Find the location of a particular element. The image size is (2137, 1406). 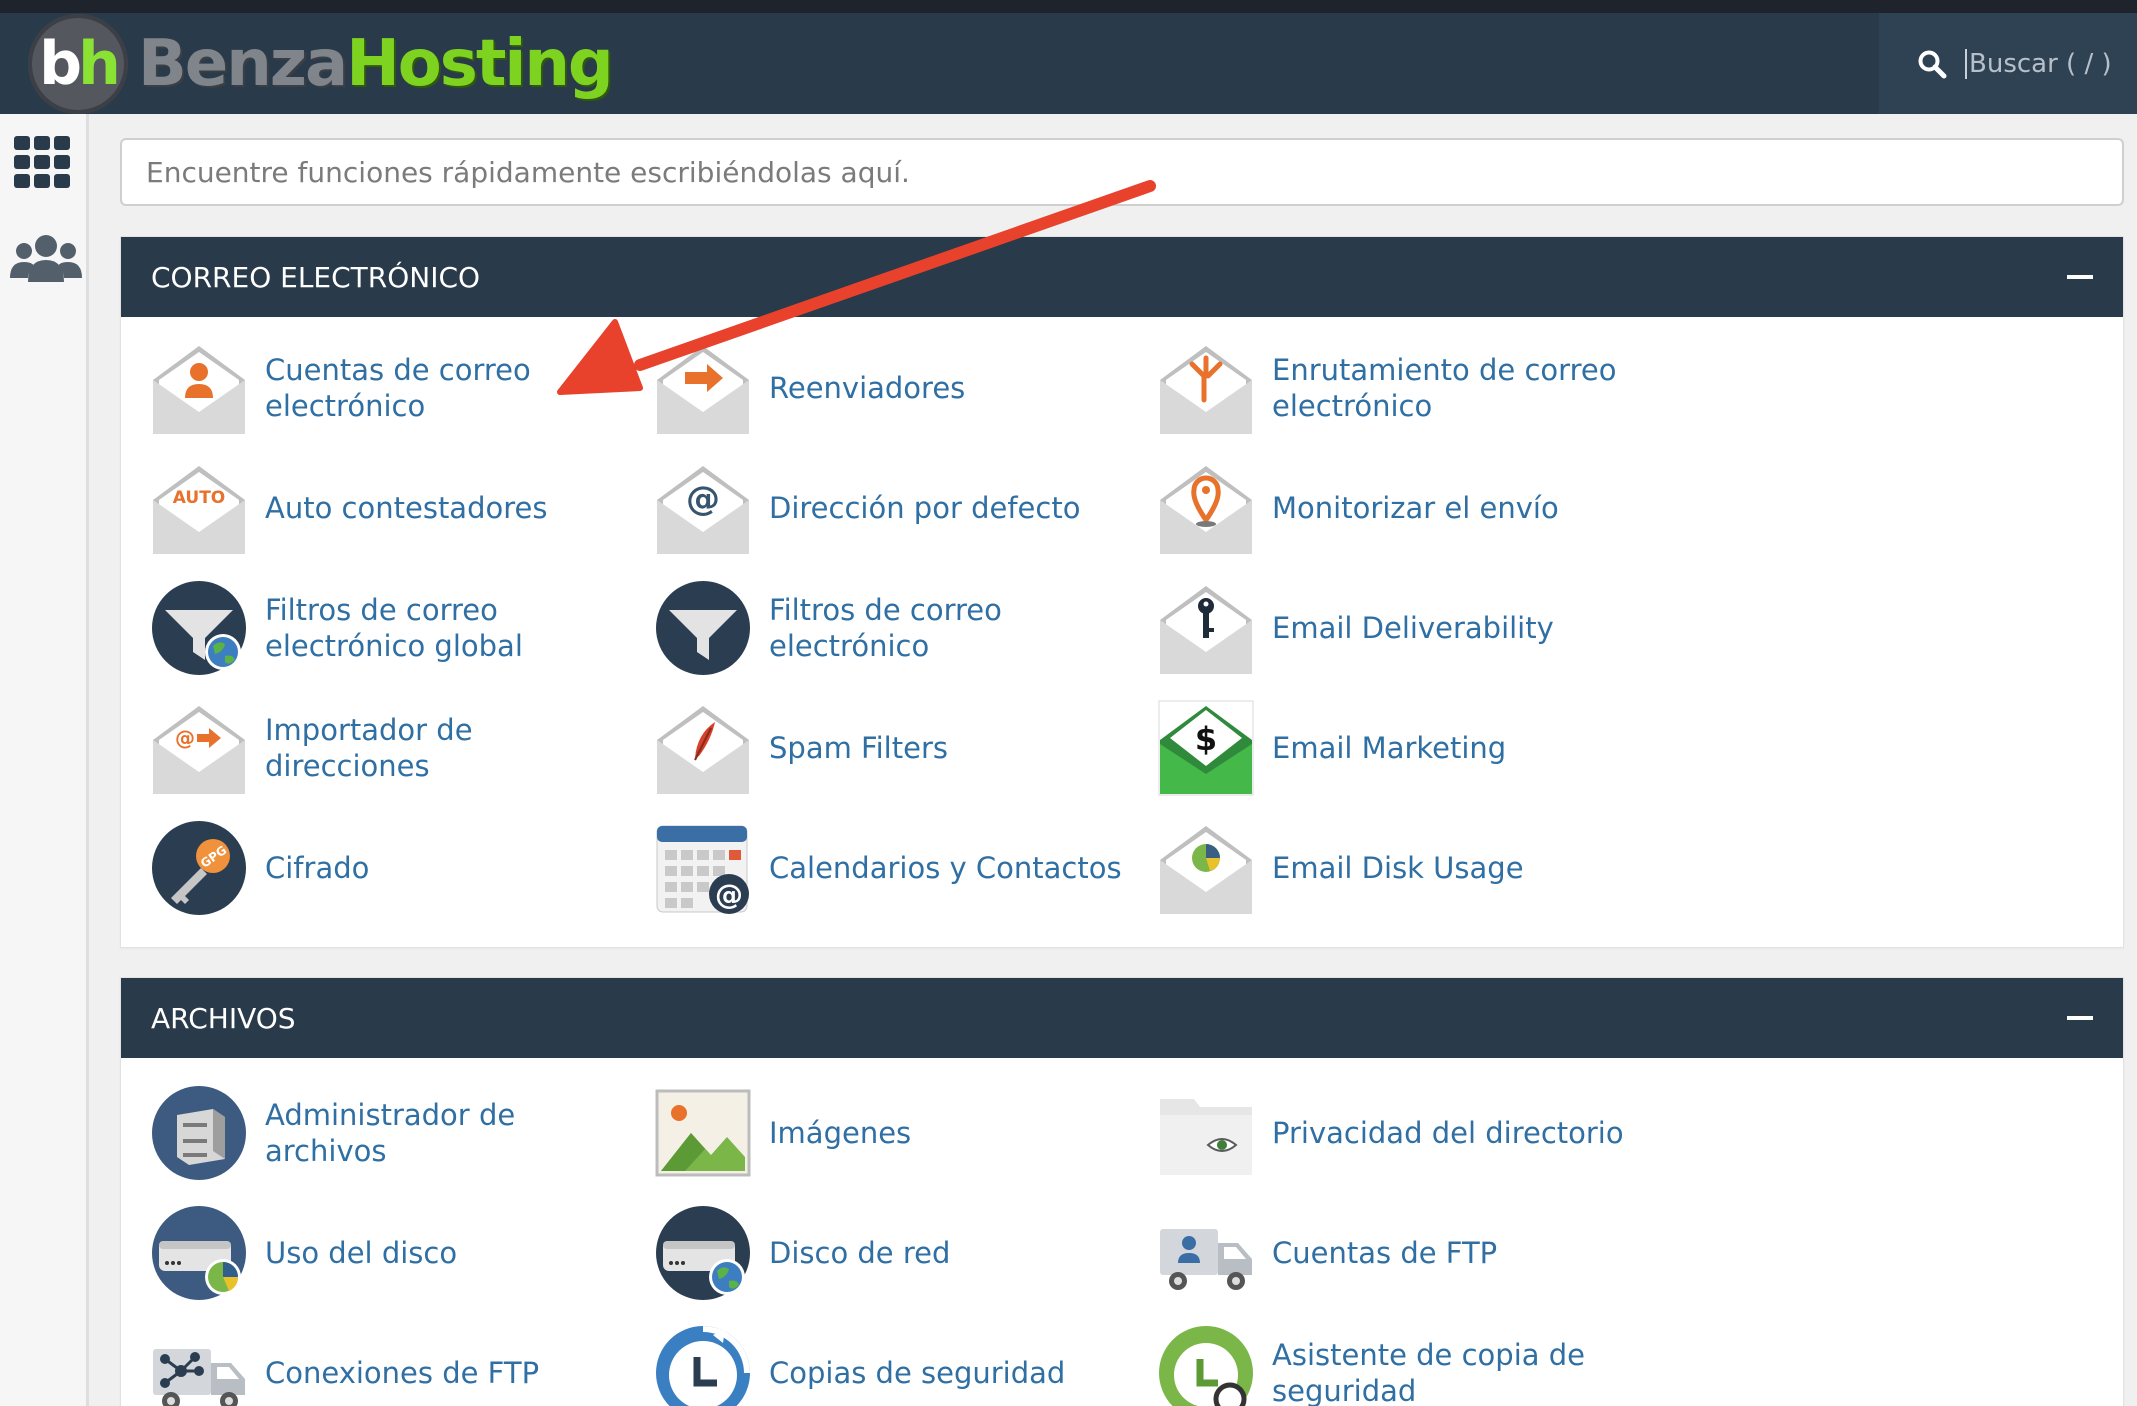

tool-email-routing: Enrutamiento de correo electrónico is located at coordinates (1408, 388).